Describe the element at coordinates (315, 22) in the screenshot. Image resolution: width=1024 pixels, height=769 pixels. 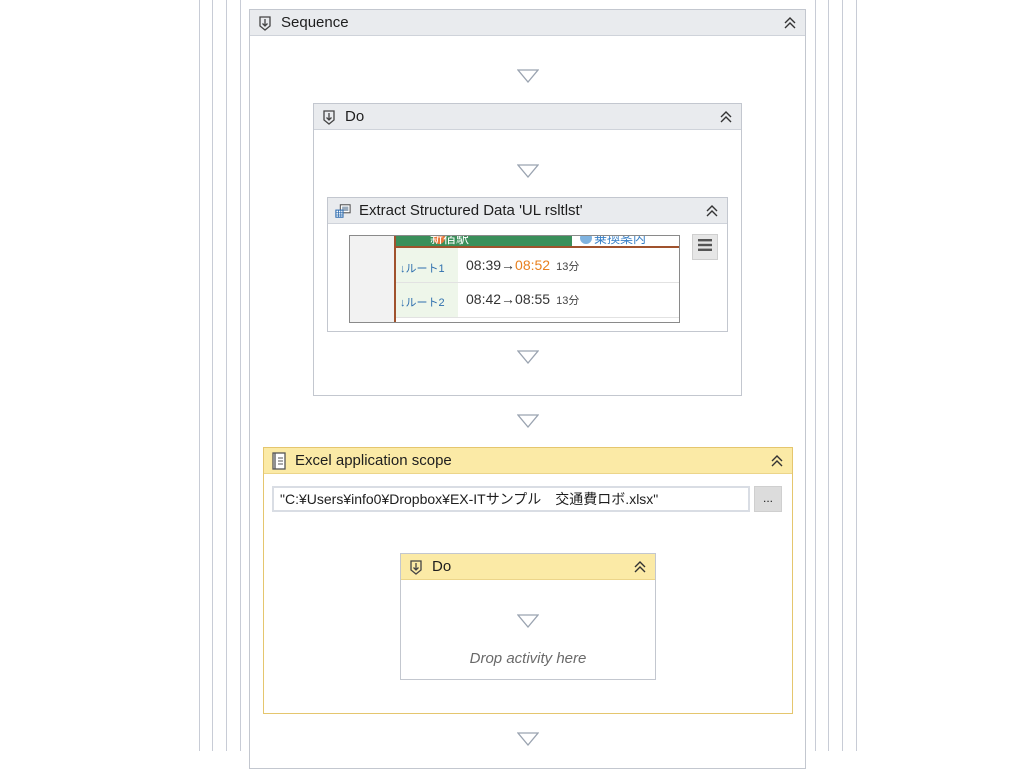
I see `sequence-title: Sequence` at that location.